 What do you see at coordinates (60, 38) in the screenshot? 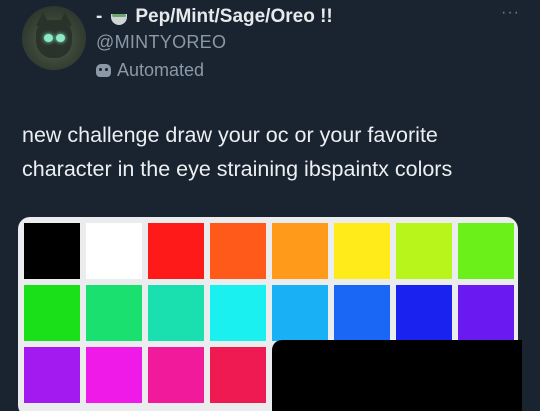
I see `avatar-eye-right` at bounding box center [60, 38].